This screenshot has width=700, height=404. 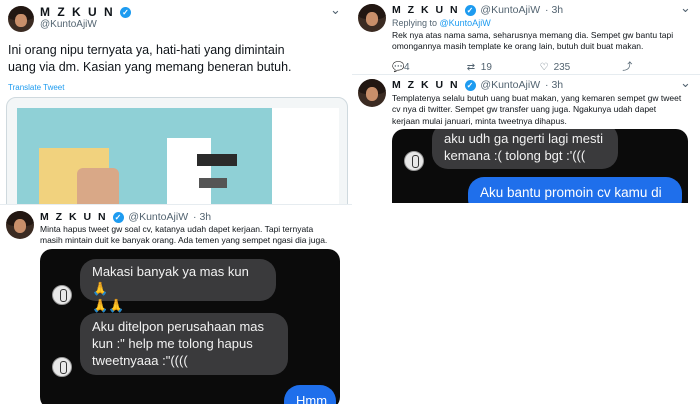 I want to click on display-name: M Z K U N ✓, so click(x=86, y=12).